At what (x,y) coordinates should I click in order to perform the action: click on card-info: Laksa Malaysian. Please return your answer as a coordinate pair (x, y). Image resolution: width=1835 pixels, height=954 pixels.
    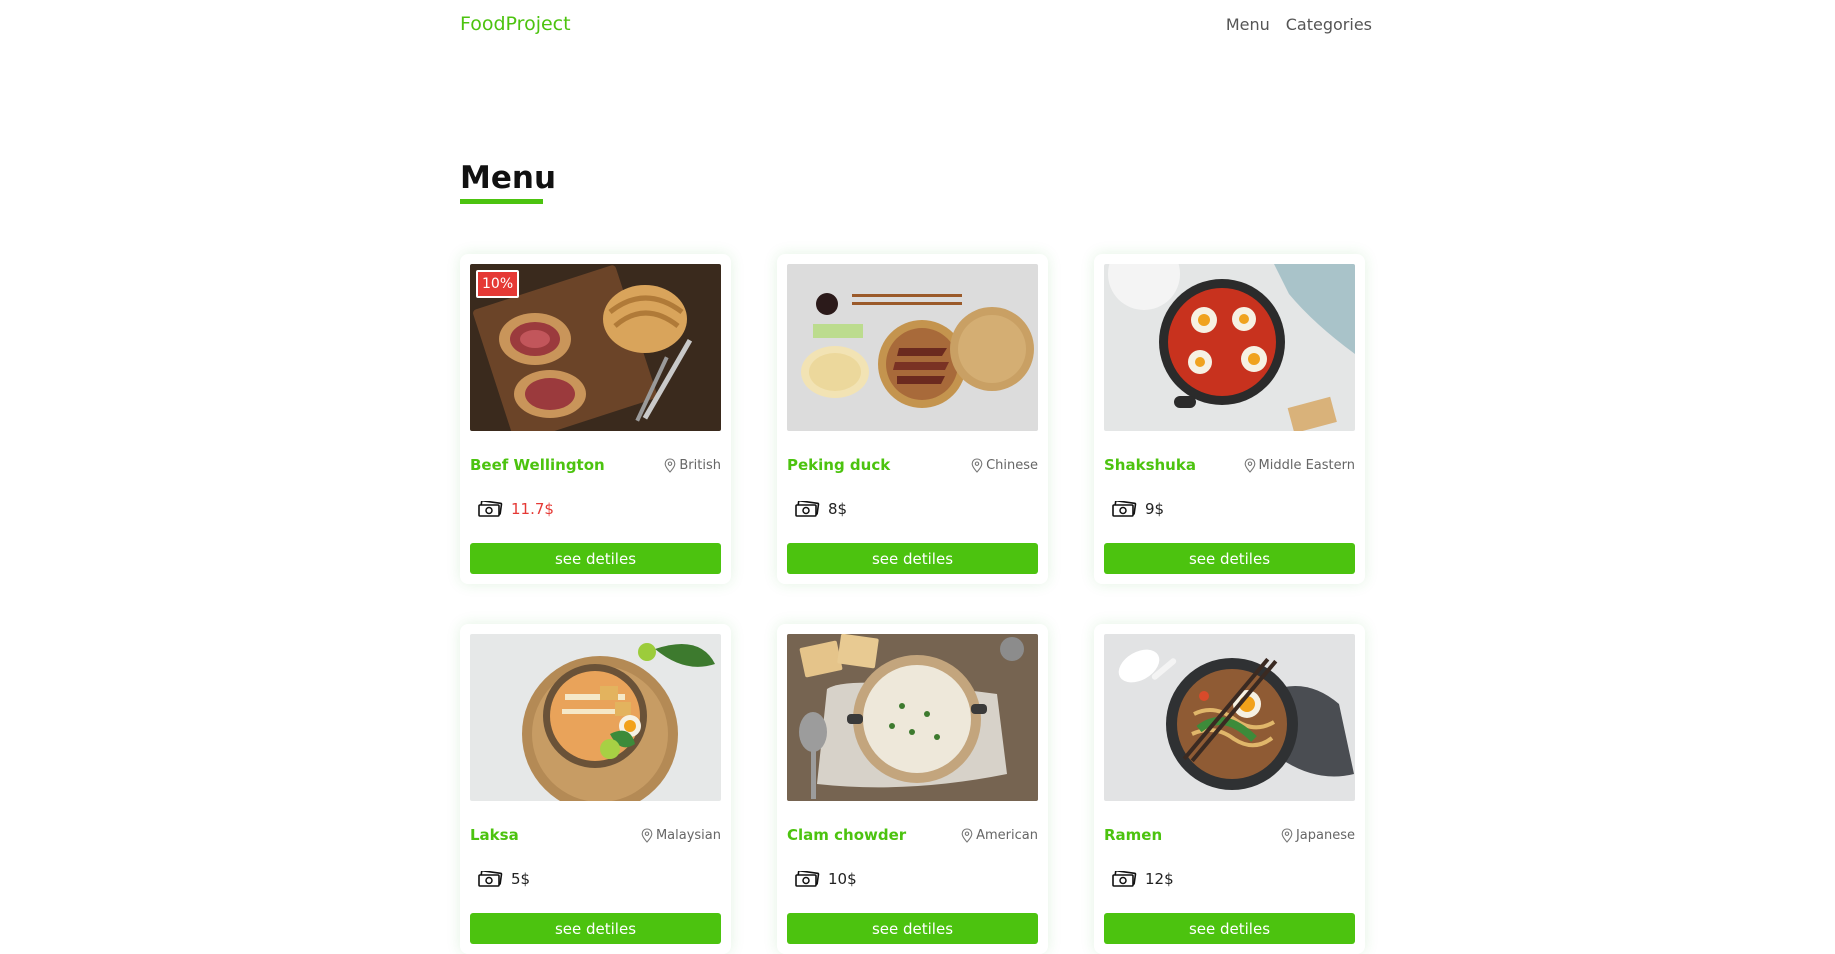
    Looking at the image, I should click on (595, 835).